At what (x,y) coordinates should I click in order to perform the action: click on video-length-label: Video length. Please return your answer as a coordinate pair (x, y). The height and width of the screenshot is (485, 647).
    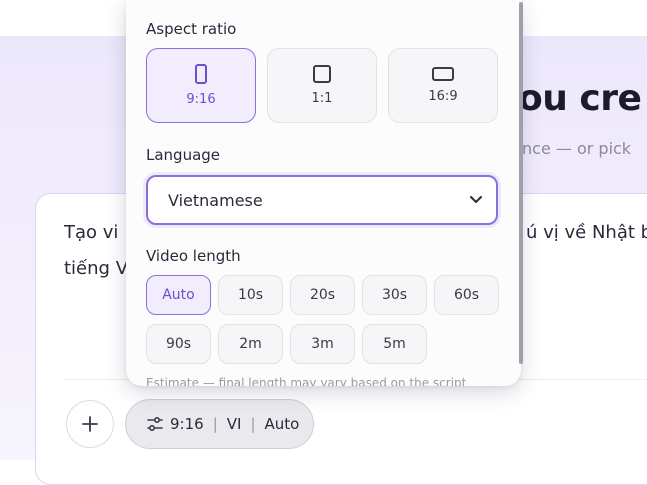
    Looking at the image, I should click on (193, 256).